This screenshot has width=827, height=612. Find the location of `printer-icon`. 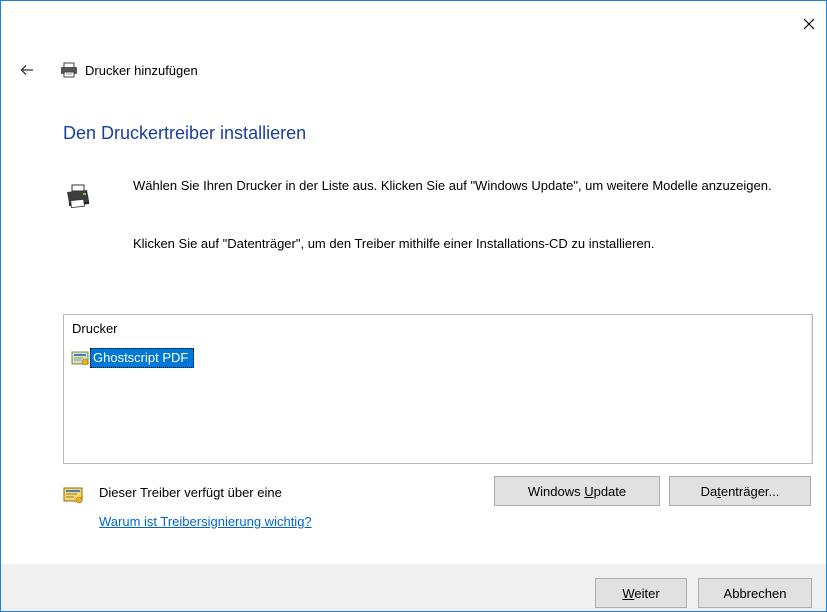

printer-icon is located at coordinates (69, 70).